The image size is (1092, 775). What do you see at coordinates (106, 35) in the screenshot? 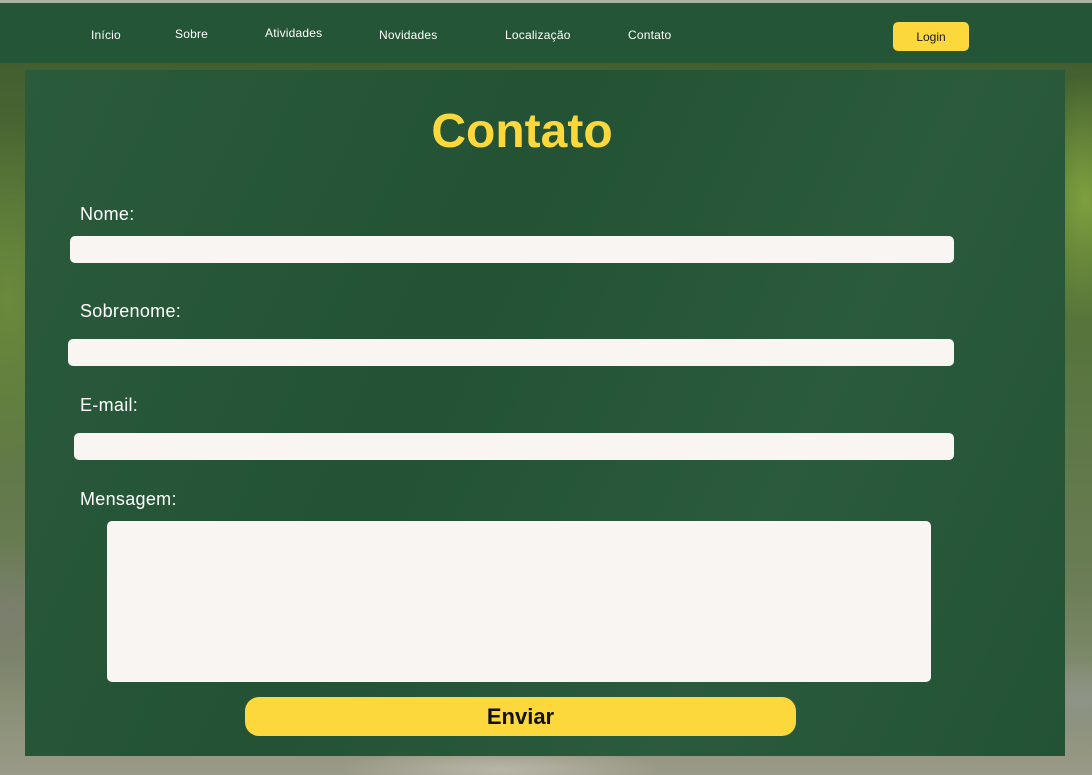
I see `nav-link-inicio: Início` at bounding box center [106, 35].